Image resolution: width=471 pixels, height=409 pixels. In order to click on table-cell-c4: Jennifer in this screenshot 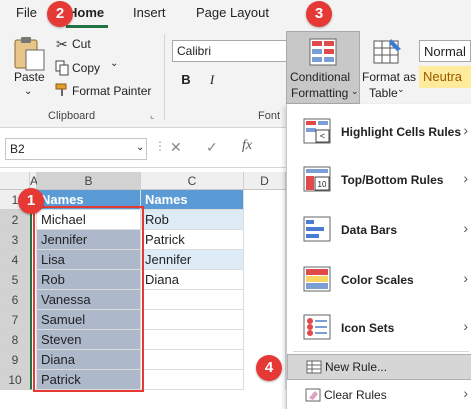, I will do `click(192, 260)`.